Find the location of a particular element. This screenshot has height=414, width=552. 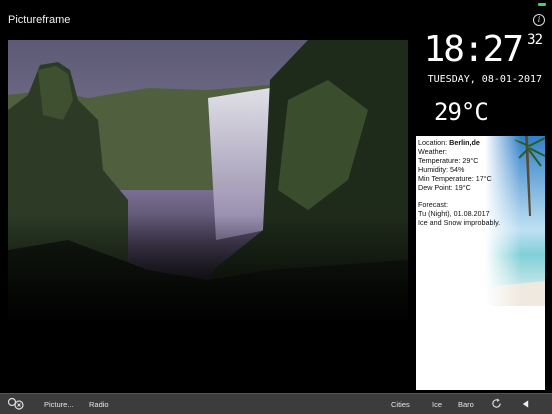

clock-seconds: 32 is located at coordinates (535, 40).